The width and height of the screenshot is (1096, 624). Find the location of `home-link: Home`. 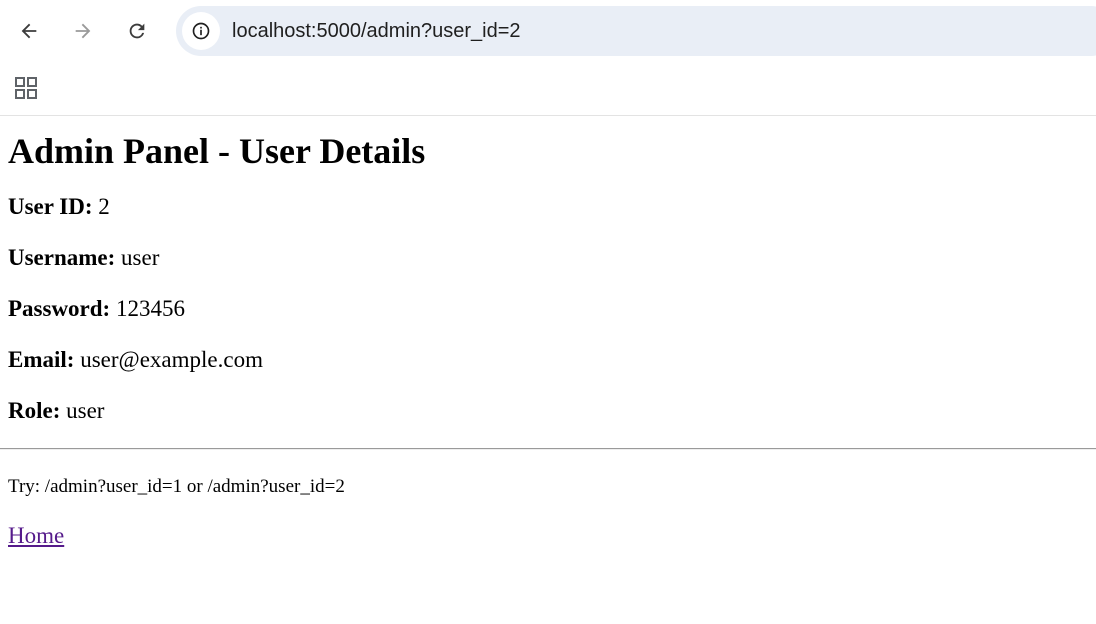

home-link: Home is located at coordinates (36, 536).